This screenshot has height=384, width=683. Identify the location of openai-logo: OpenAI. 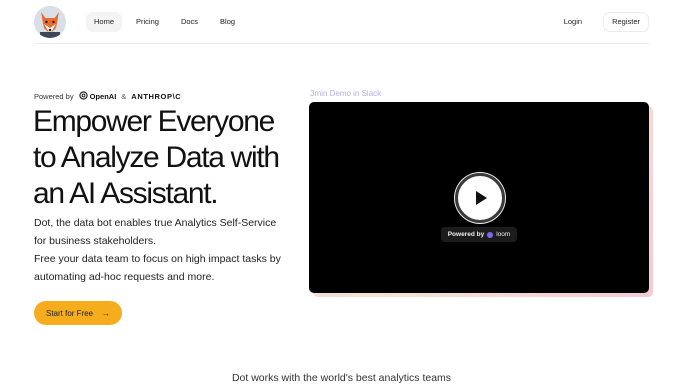
(97, 96).